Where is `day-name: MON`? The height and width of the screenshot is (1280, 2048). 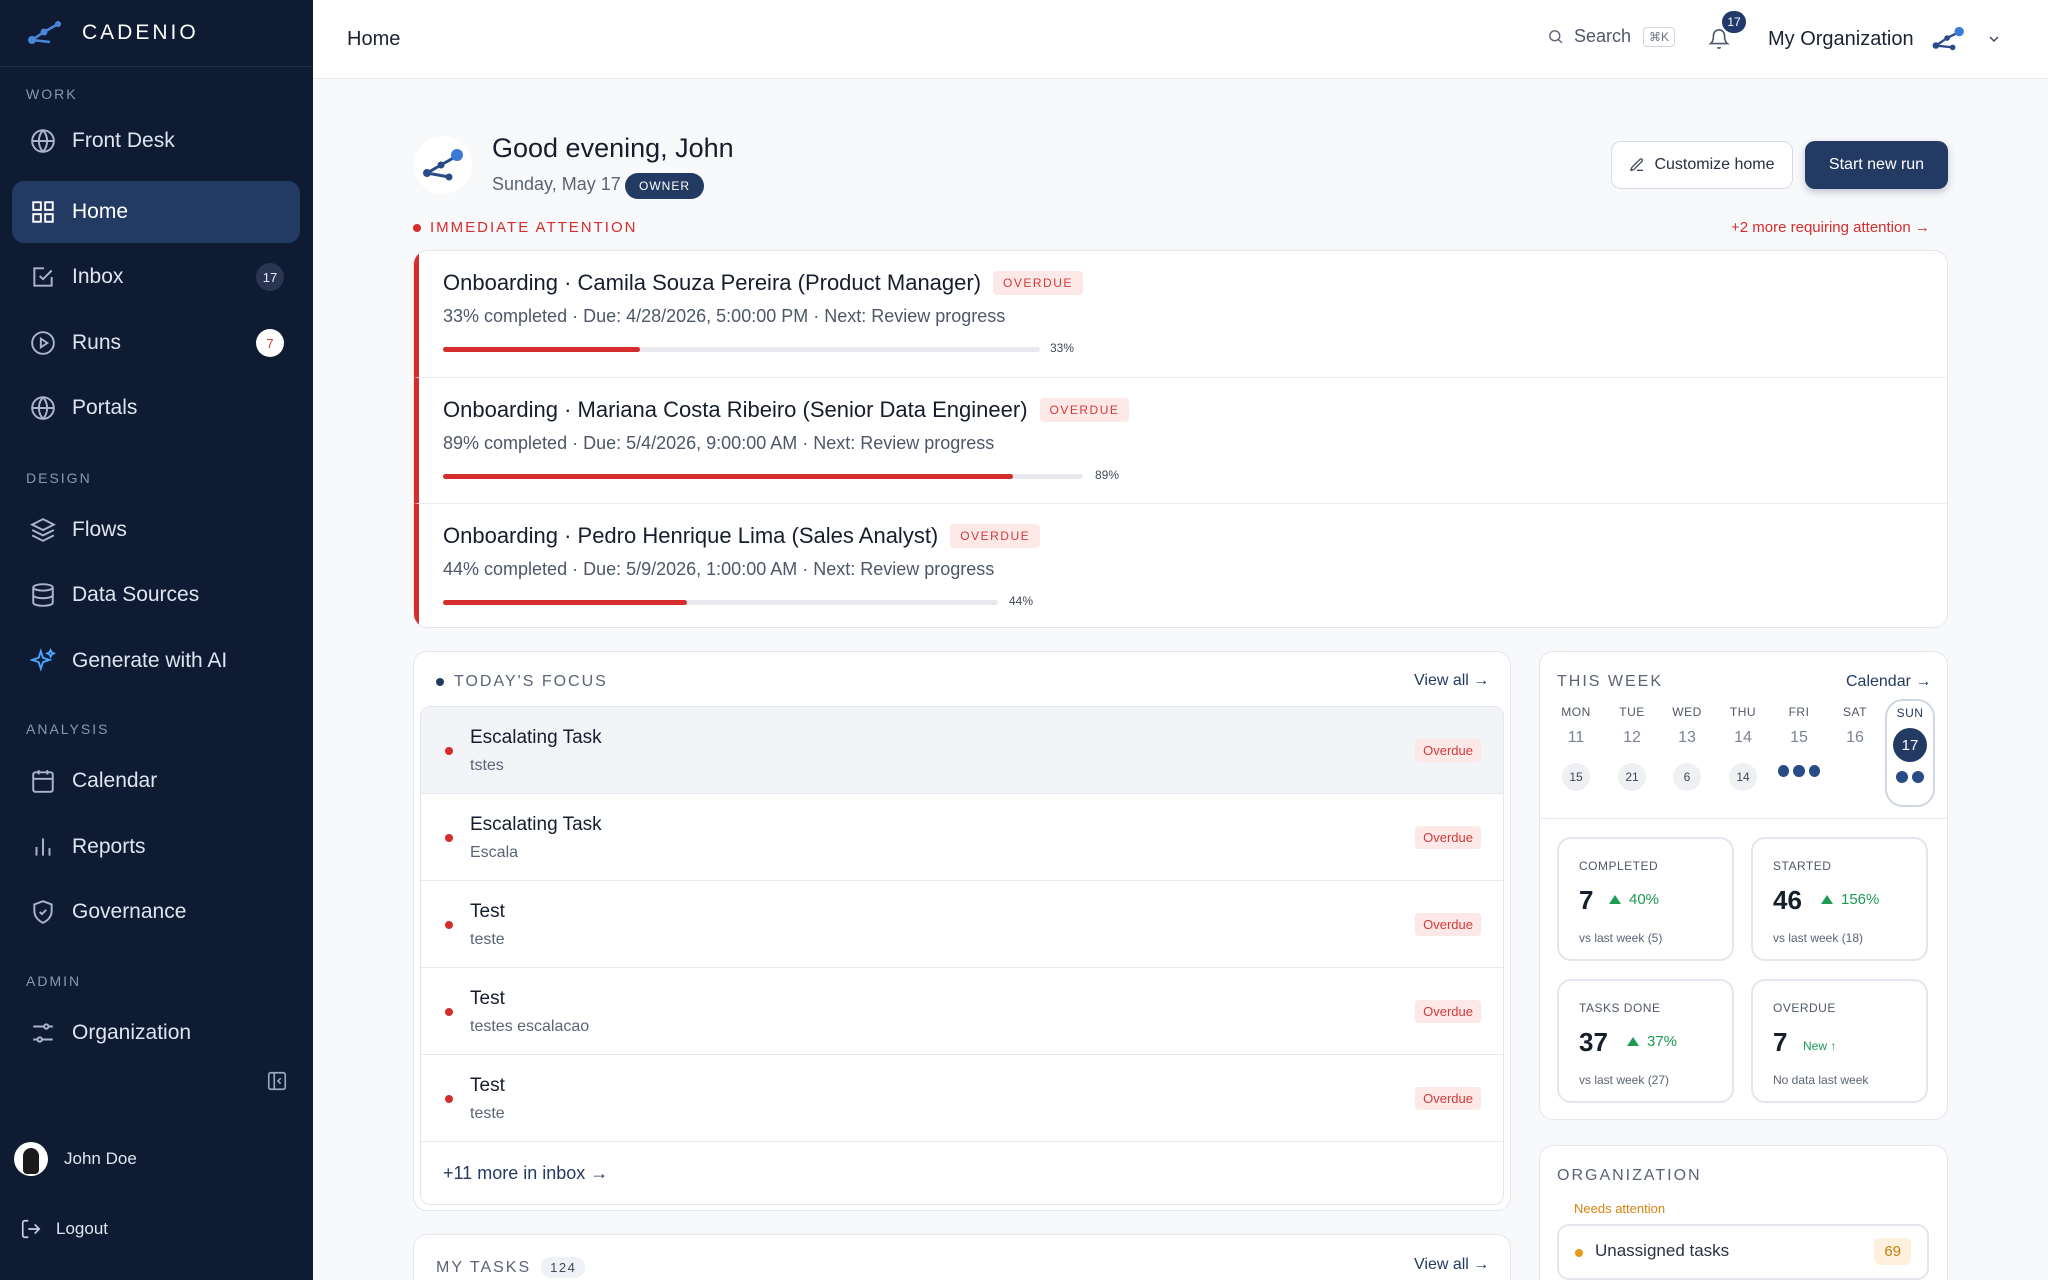 day-name: MON is located at coordinates (1576, 712).